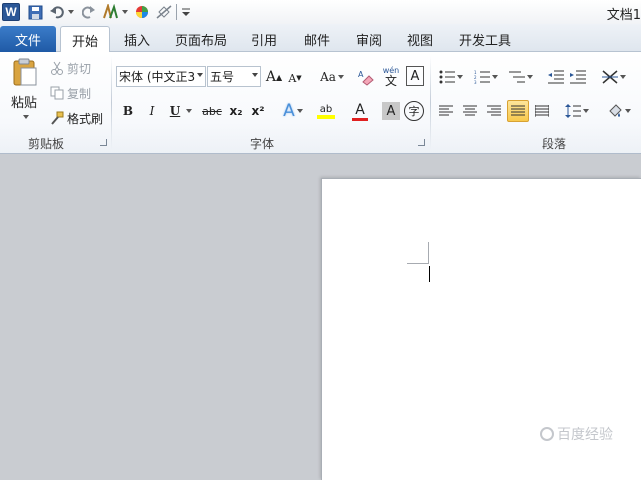  What do you see at coordinates (415, 76) in the screenshot?
I see `character-border-button: A` at bounding box center [415, 76].